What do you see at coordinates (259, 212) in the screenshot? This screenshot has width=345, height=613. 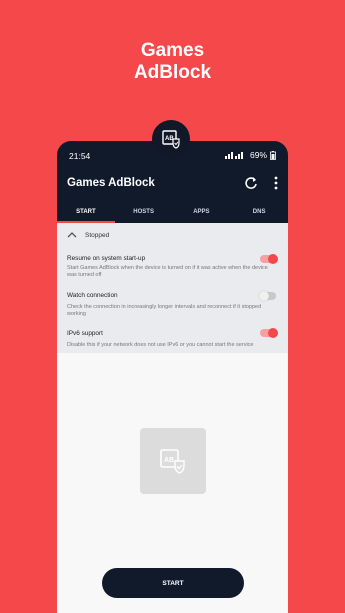 I see `tab-dns: DNS` at bounding box center [259, 212].